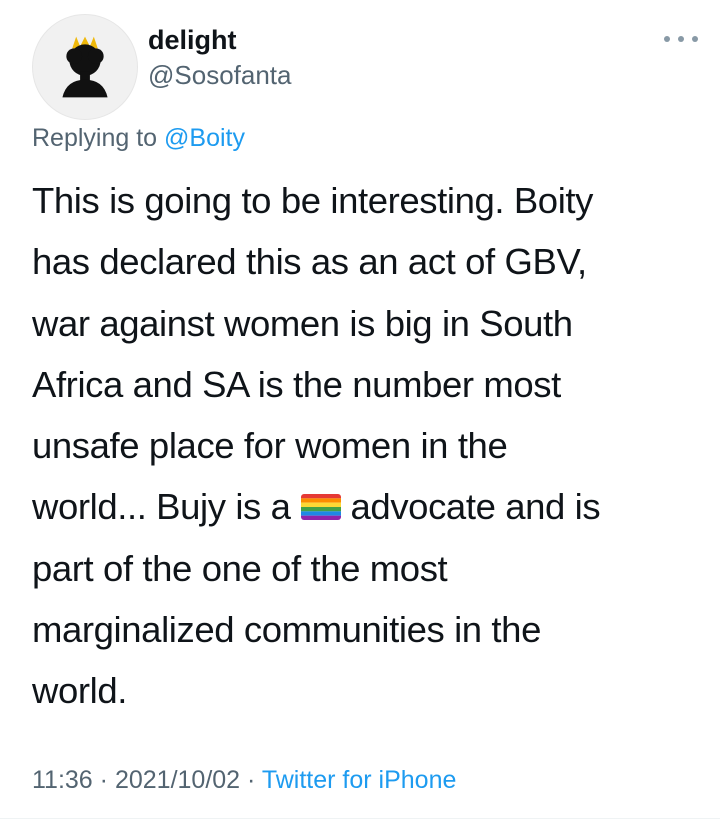 Image resolution: width=720 pixels, height=819 pixels. Describe the element at coordinates (219, 75) in the screenshot. I see `author-handle: @Sosofanta` at that location.